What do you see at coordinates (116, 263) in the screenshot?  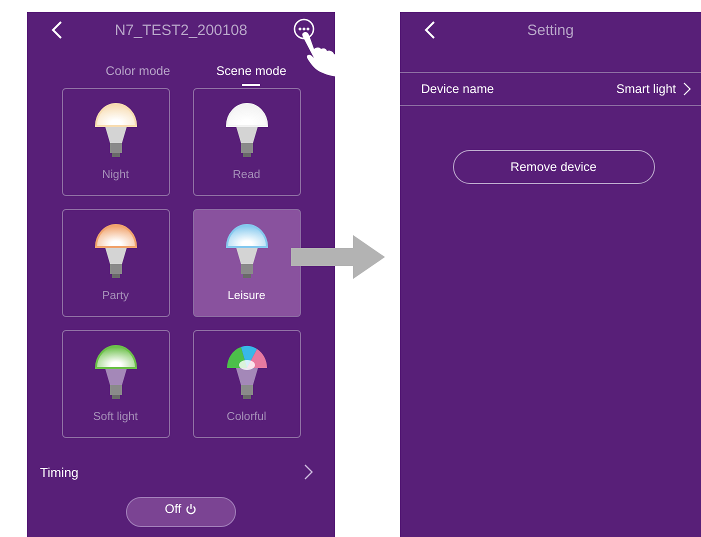 I see `scene-tile: Party` at bounding box center [116, 263].